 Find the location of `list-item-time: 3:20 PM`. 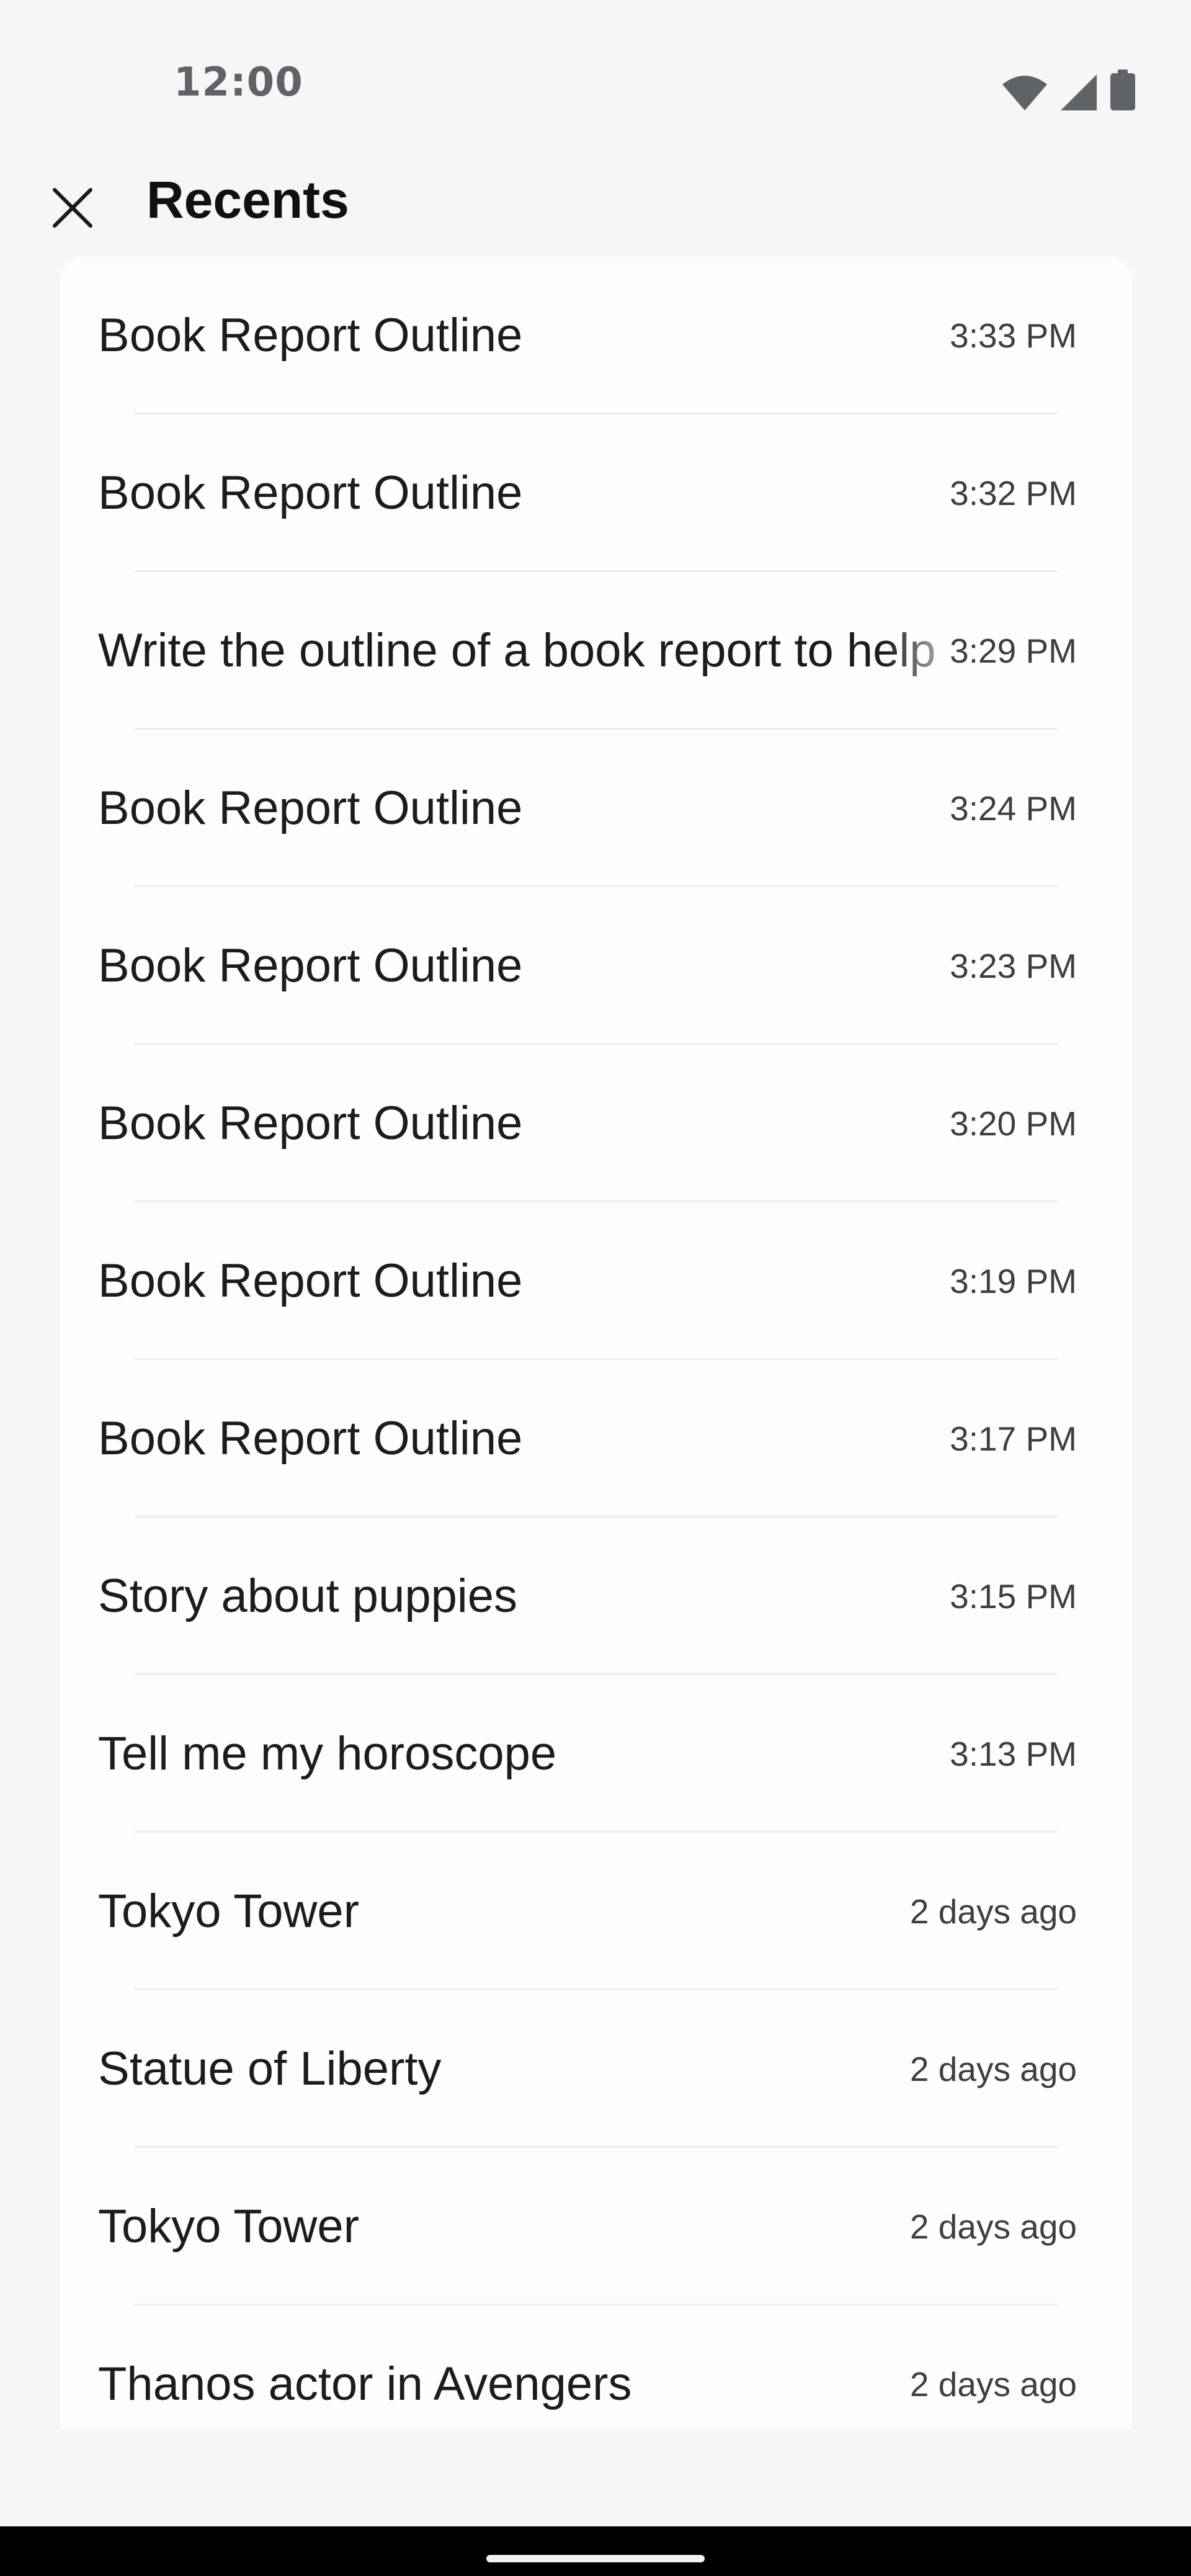

list-item-time: 3:20 PM is located at coordinates (1014, 1123).